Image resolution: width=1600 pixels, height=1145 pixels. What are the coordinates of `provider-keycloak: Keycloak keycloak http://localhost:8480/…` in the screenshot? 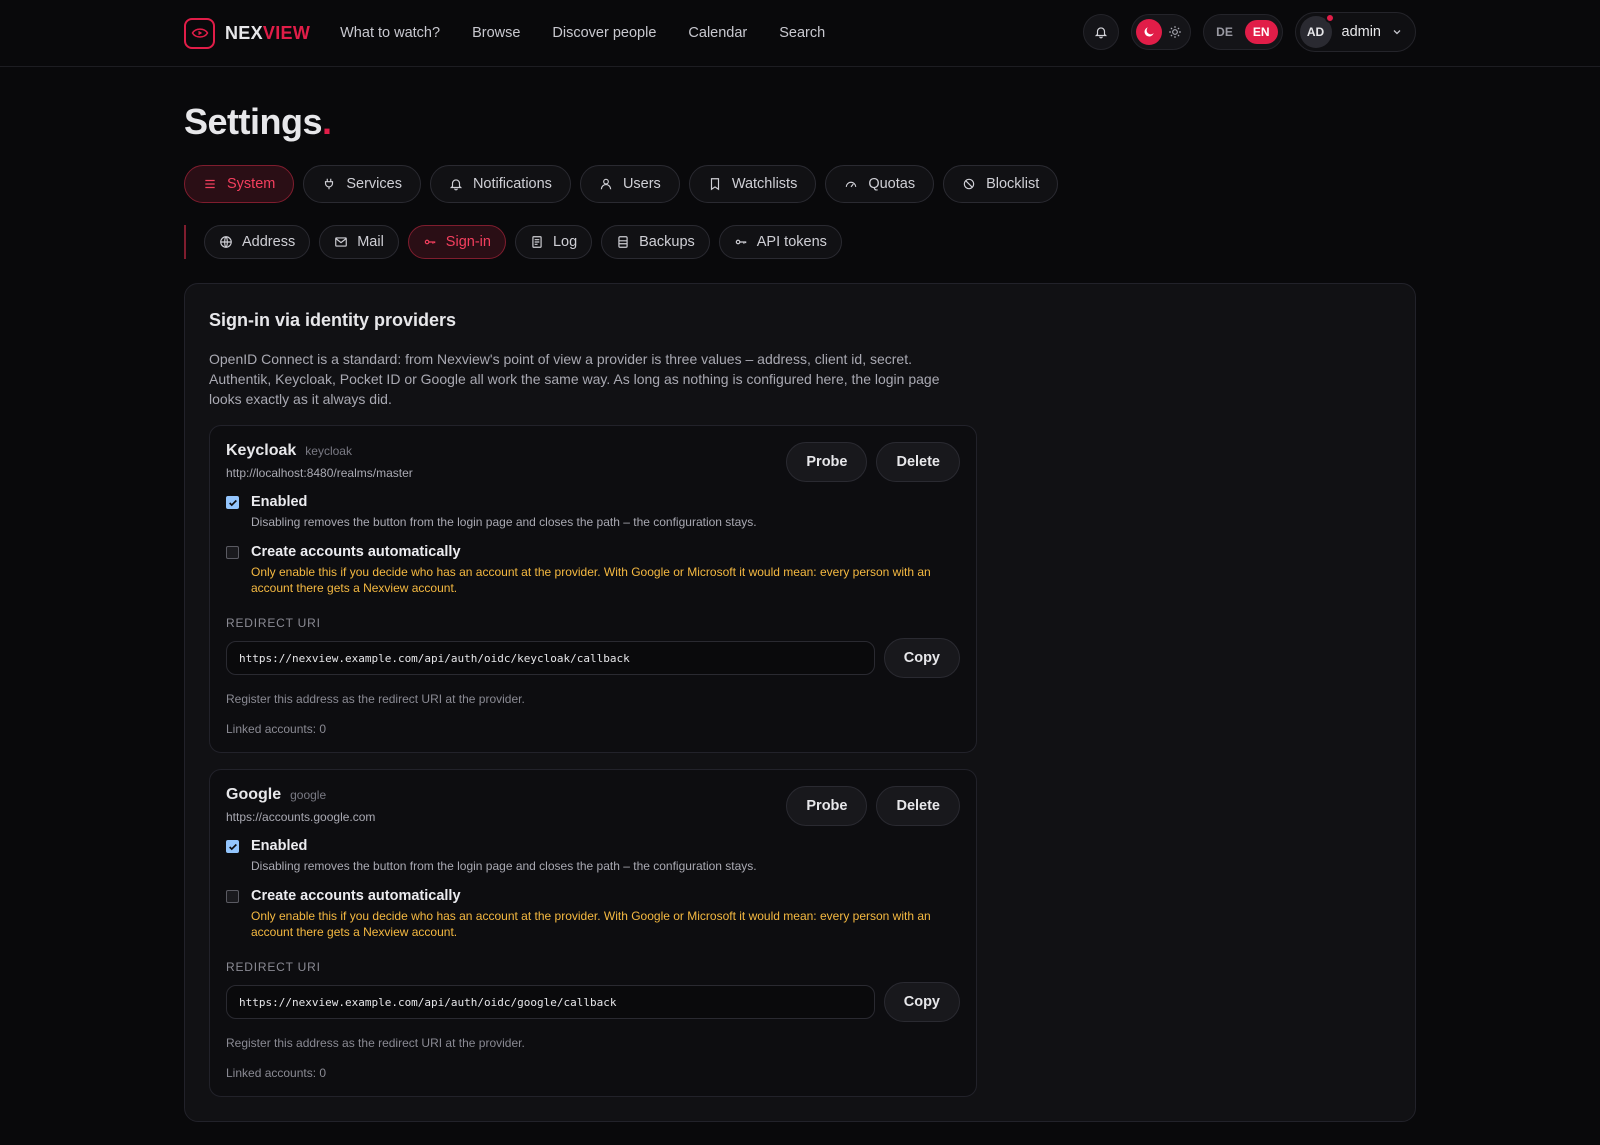 It's located at (593, 589).